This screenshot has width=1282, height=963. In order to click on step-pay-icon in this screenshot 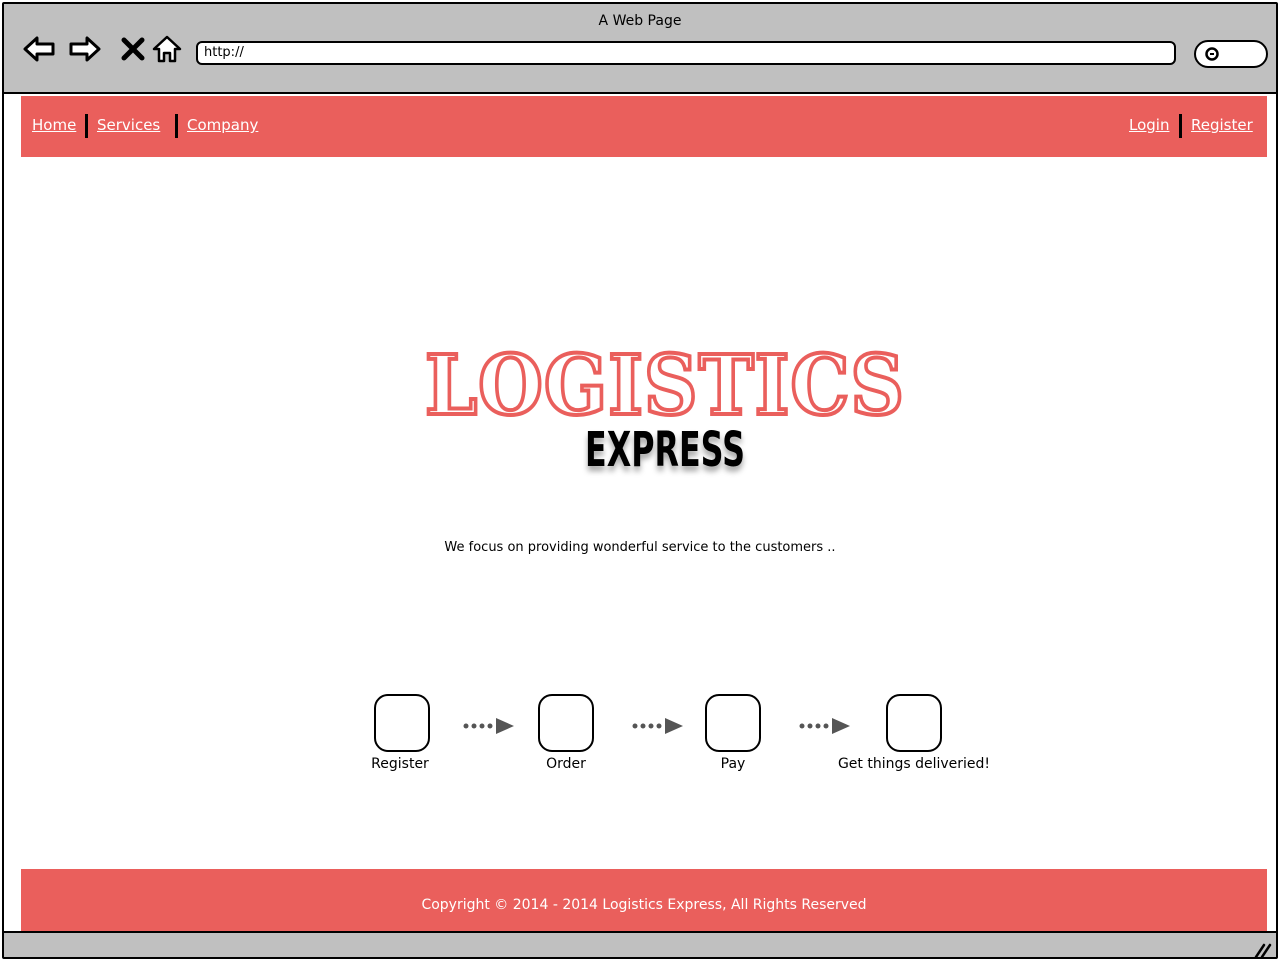, I will do `click(733, 723)`.